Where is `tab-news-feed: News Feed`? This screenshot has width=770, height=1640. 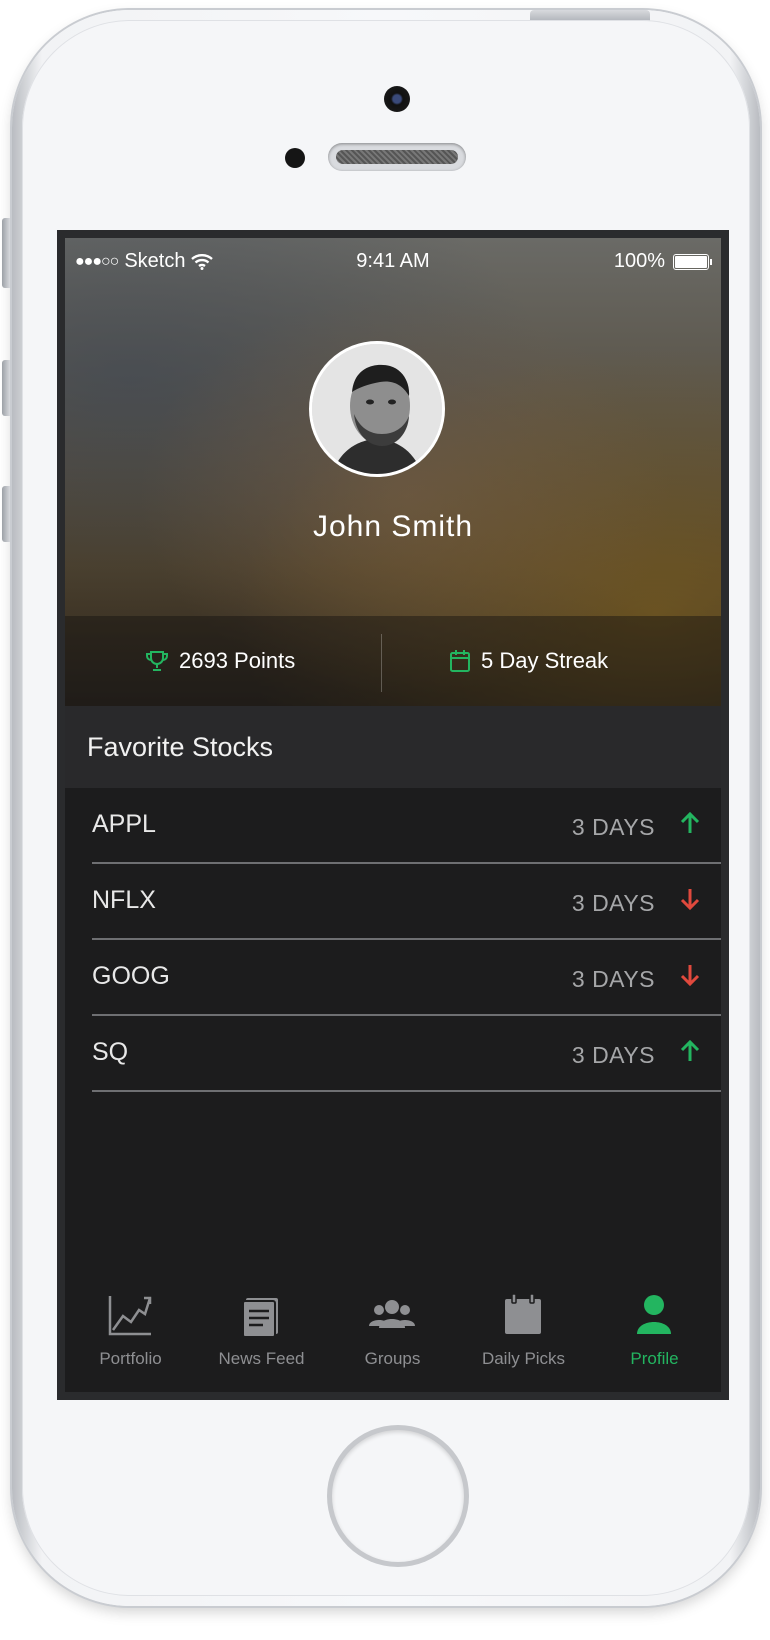 tab-news-feed: News Feed is located at coordinates (261, 1335).